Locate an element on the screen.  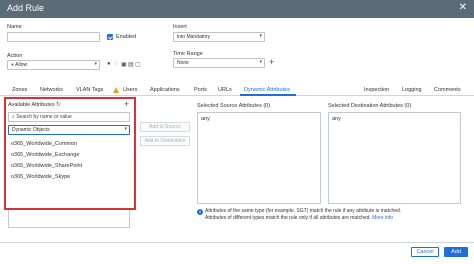
allow-icon: ● is located at coordinates (13, 65).